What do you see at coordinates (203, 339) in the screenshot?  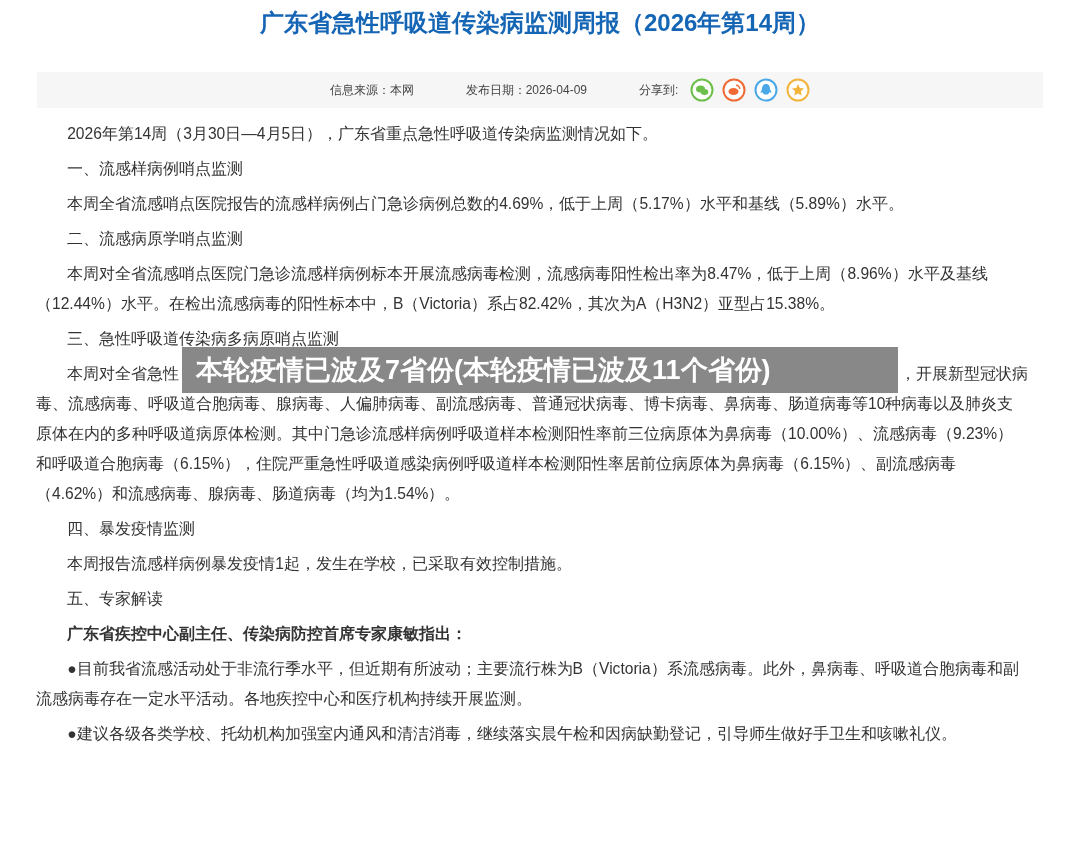 I see `section-heading: 三、急性呼吸道传染病多病原哨点监测` at bounding box center [203, 339].